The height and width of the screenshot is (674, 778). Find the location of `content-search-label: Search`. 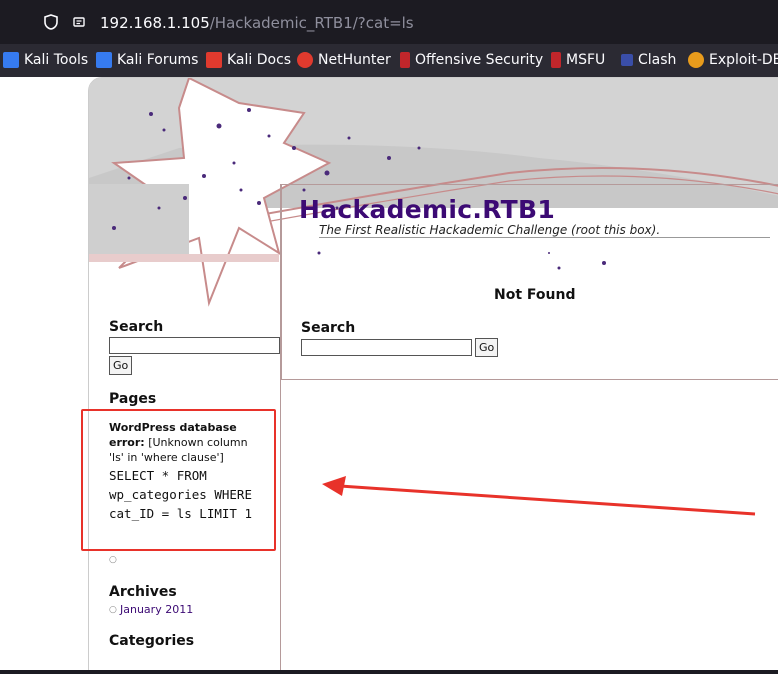

content-search-label: Search is located at coordinates (328, 328).